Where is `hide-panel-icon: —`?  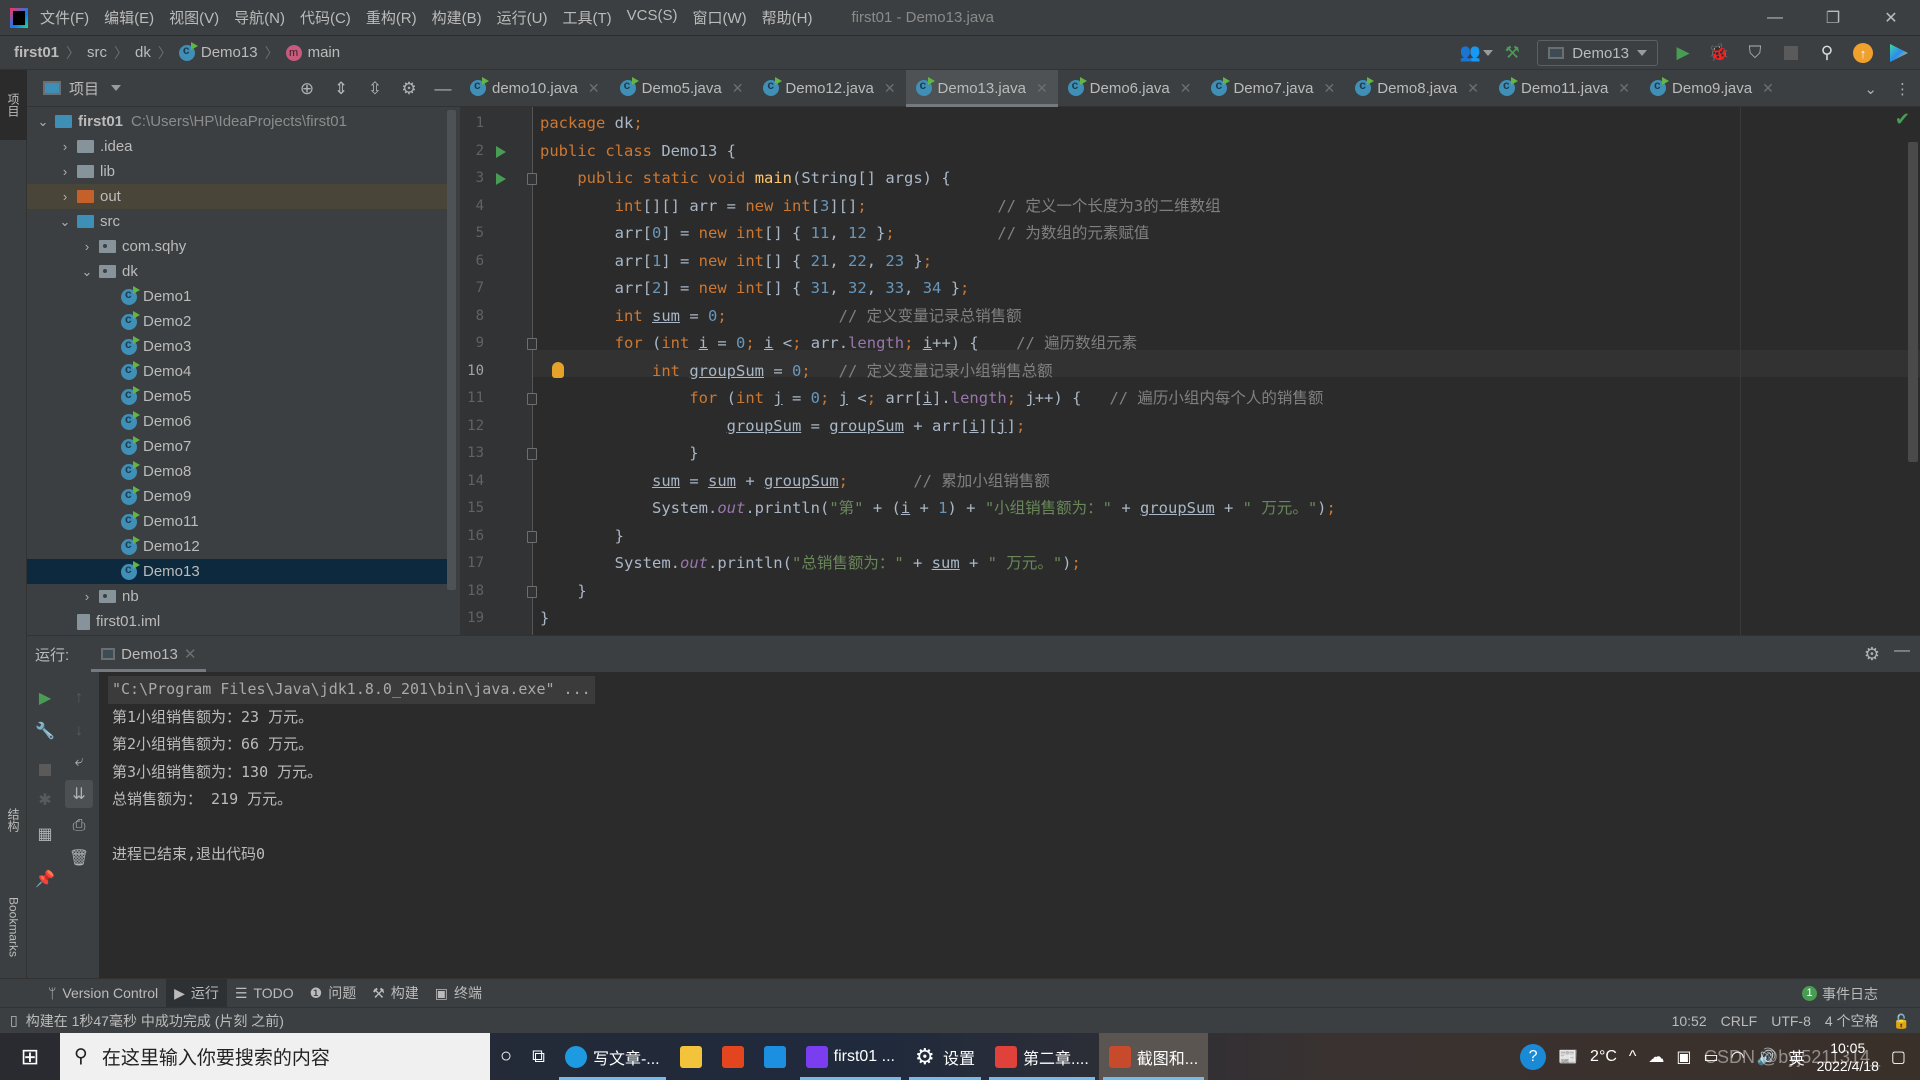
hide-panel-icon: — is located at coordinates (1902, 651).